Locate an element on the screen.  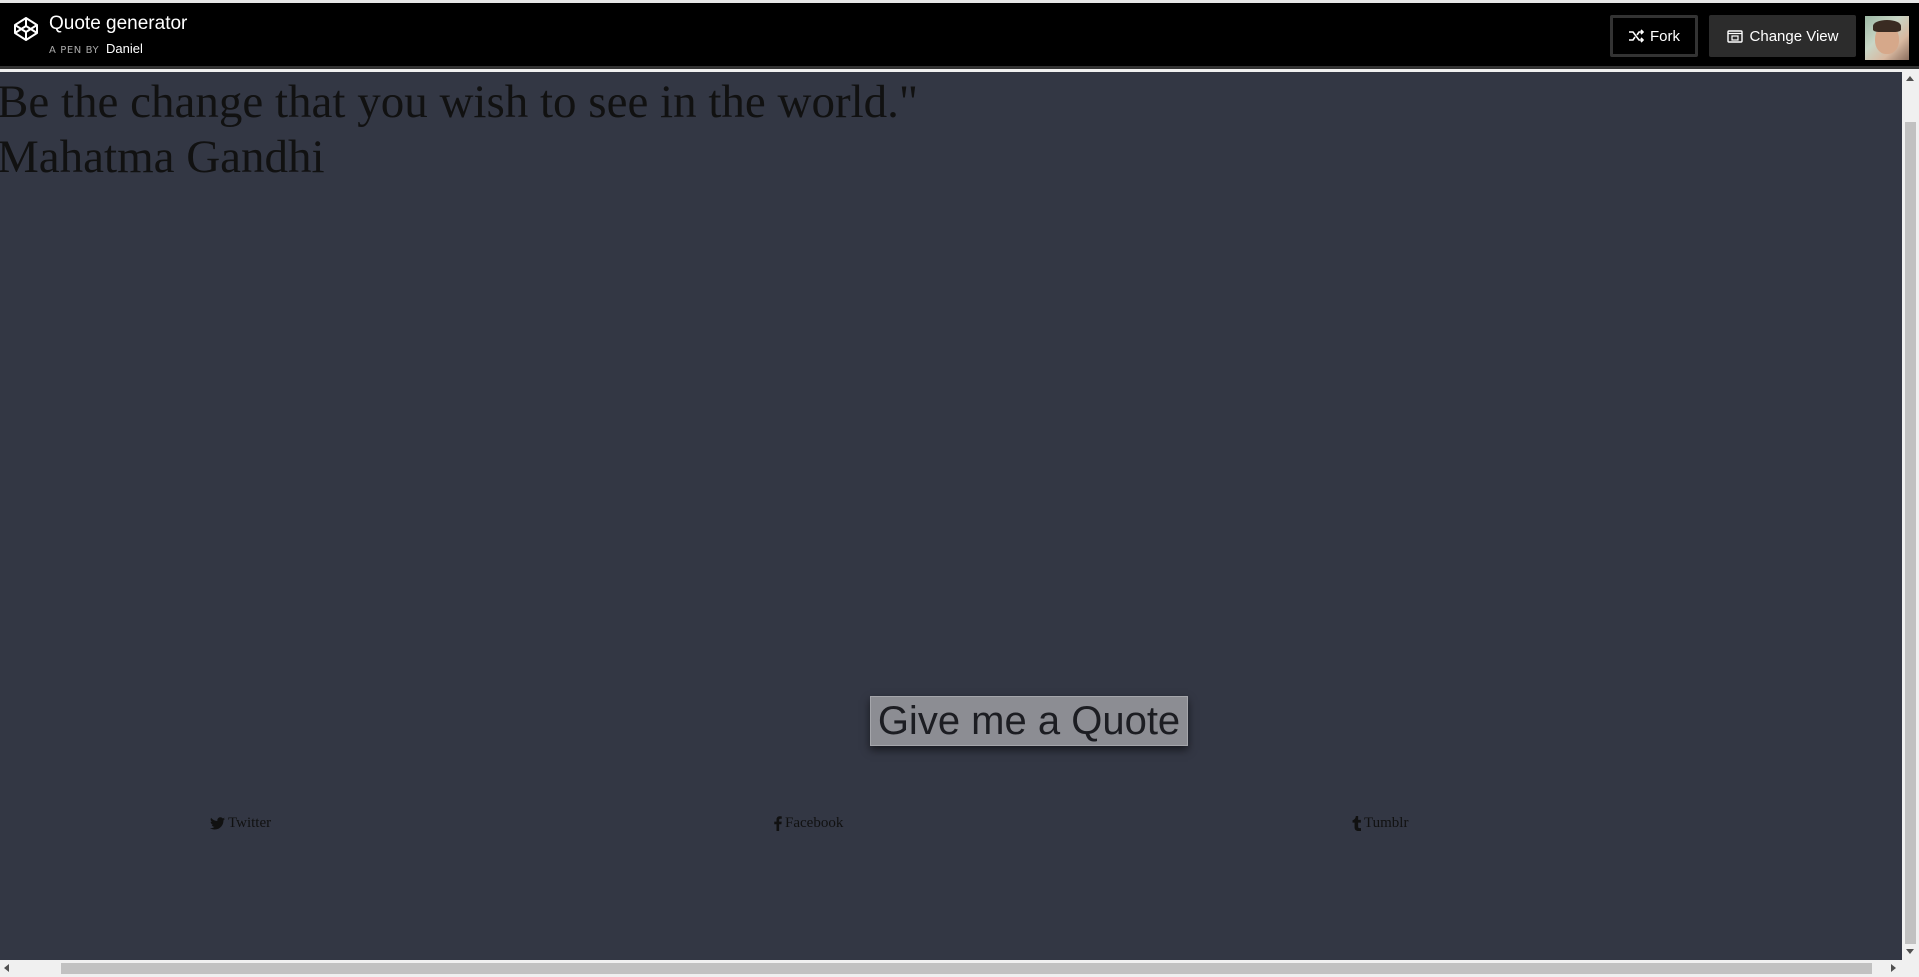
pen-title: Quote generator is located at coordinates (118, 23).